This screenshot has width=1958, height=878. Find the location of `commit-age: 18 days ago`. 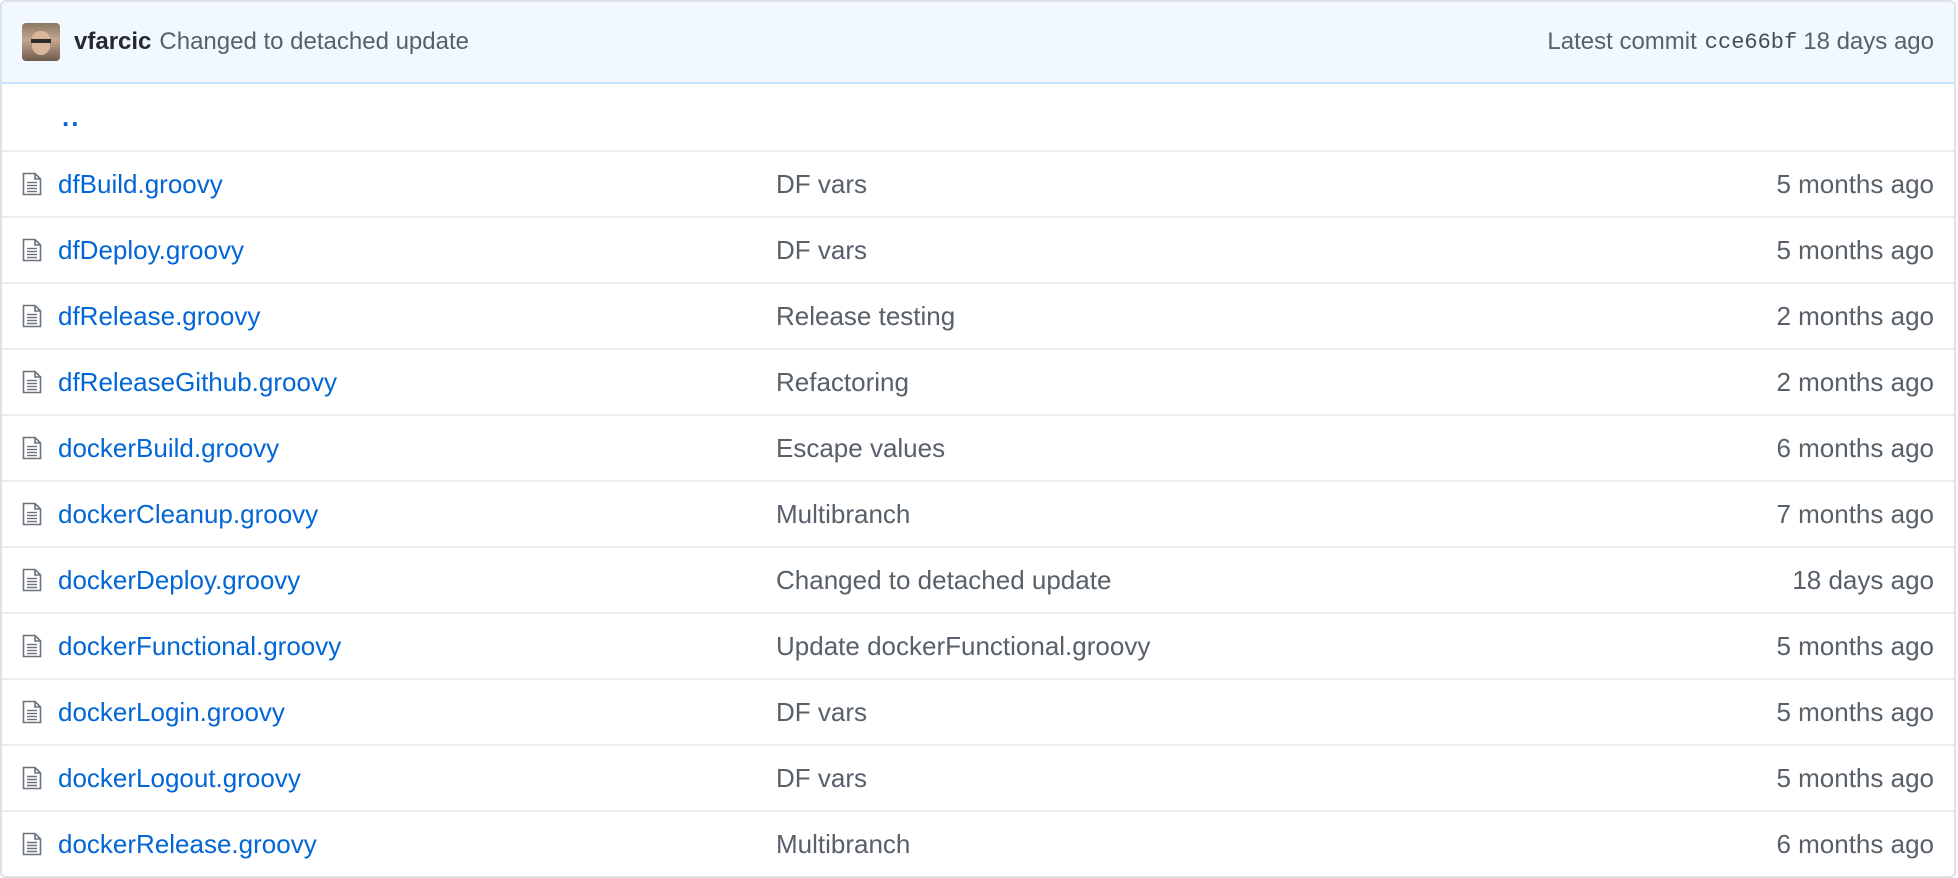

commit-age: 18 days ago is located at coordinates (1868, 41).